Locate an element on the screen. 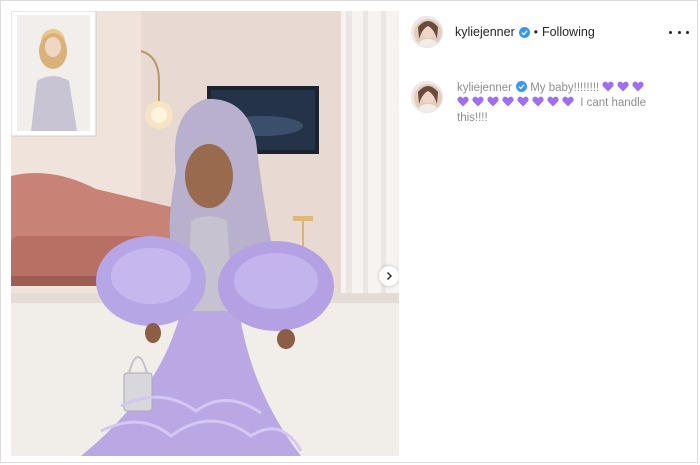 This screenshot has width=700, height=465. post-header: kyliejenner • Following is located at coordinates (544, 32).